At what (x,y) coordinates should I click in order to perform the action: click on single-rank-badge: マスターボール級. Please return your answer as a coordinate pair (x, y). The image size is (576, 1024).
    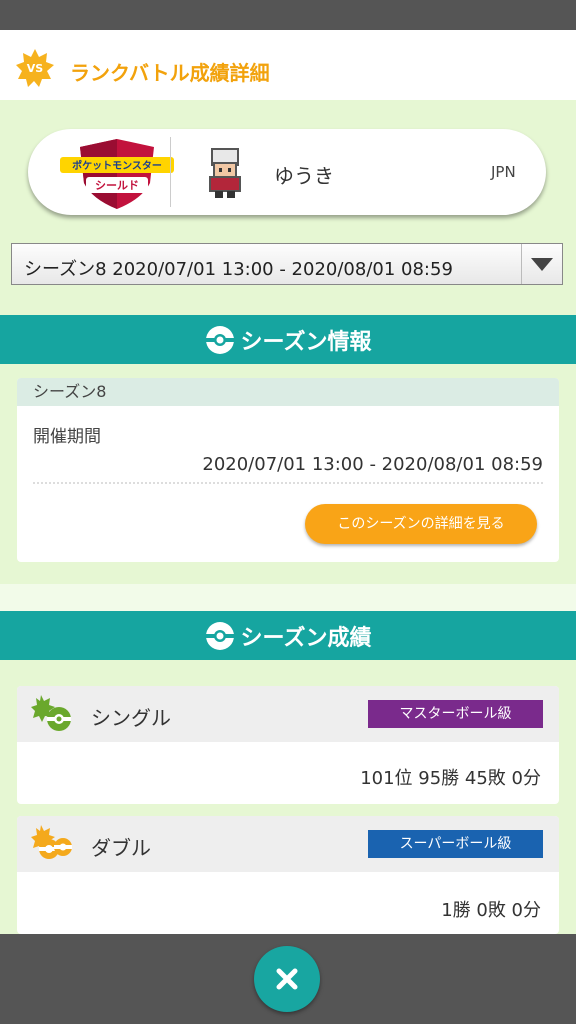
    Looking at the image, I should click on (455, 714).